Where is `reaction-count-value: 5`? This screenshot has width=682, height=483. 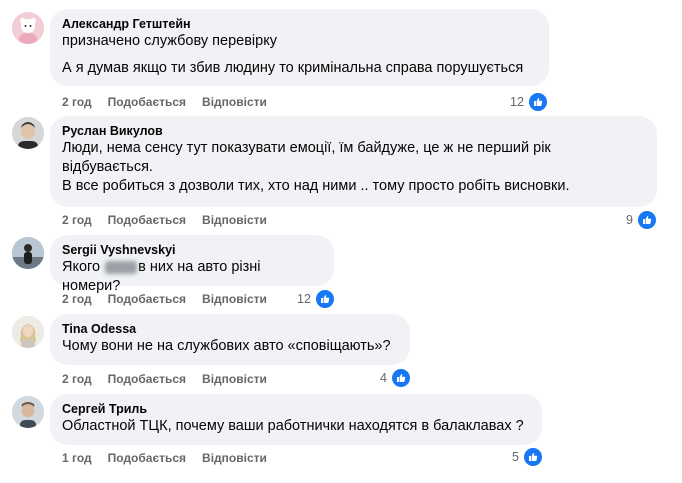
reaction-count-value: 5 is located at coordinates (515, 457).